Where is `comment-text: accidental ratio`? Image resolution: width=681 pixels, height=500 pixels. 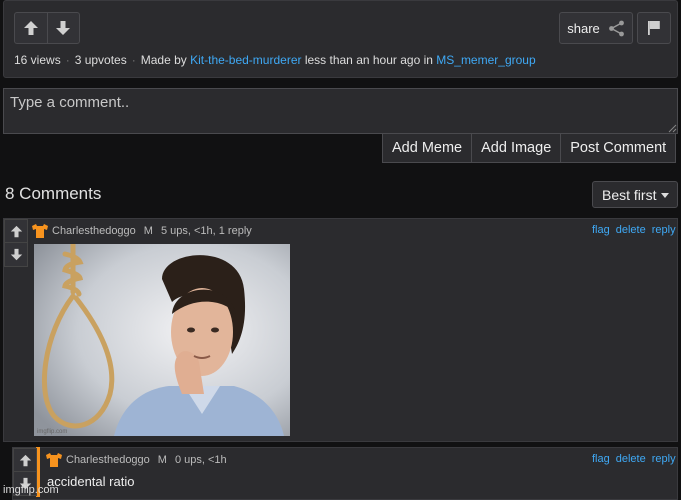 comment-text: accidental ratio is located at coordinates (91, 481).